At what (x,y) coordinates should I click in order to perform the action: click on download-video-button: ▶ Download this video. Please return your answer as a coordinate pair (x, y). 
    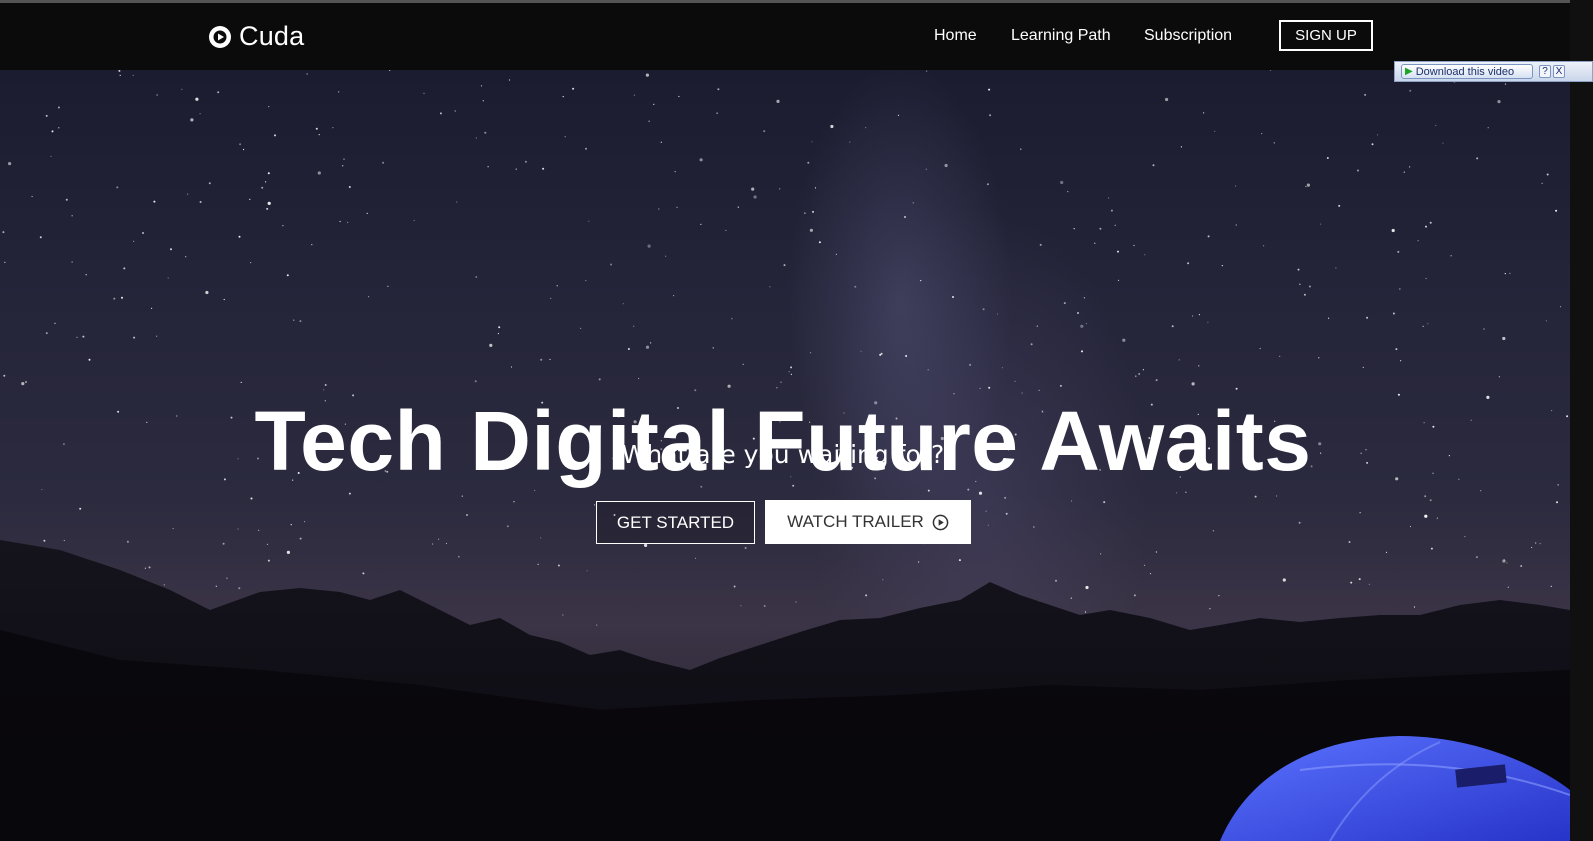
    Looking at the image, I should click on (1467, 71).